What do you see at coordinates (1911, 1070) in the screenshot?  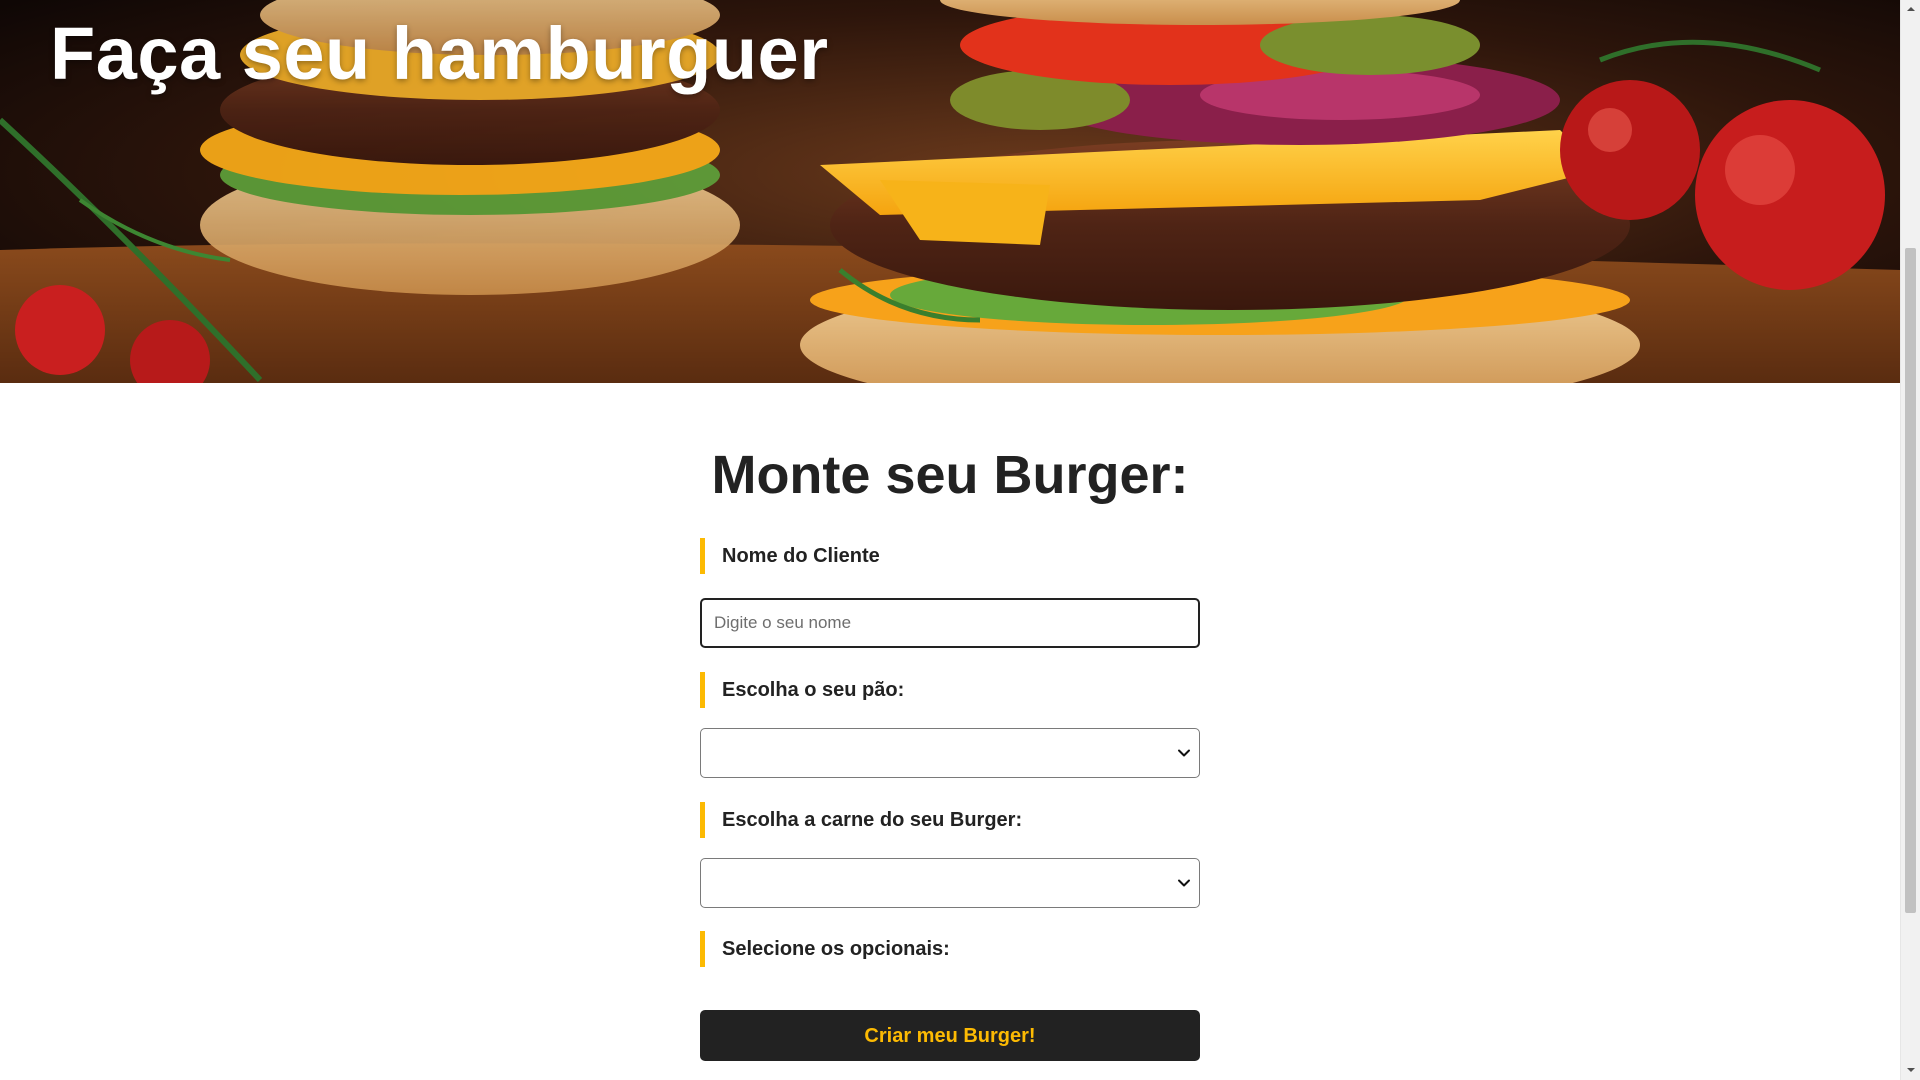 I see `scroll-down-arrow-icon` at bounding box center [1911, 1070].